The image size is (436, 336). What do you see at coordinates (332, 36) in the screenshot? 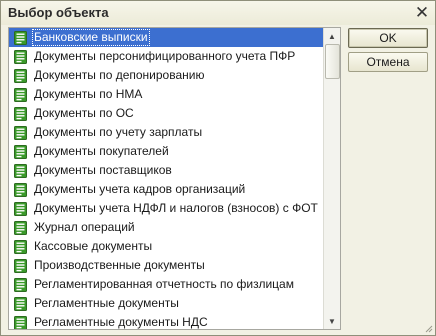
I see `scroll-up-icon: ▲` at bounding box center [332, 36].